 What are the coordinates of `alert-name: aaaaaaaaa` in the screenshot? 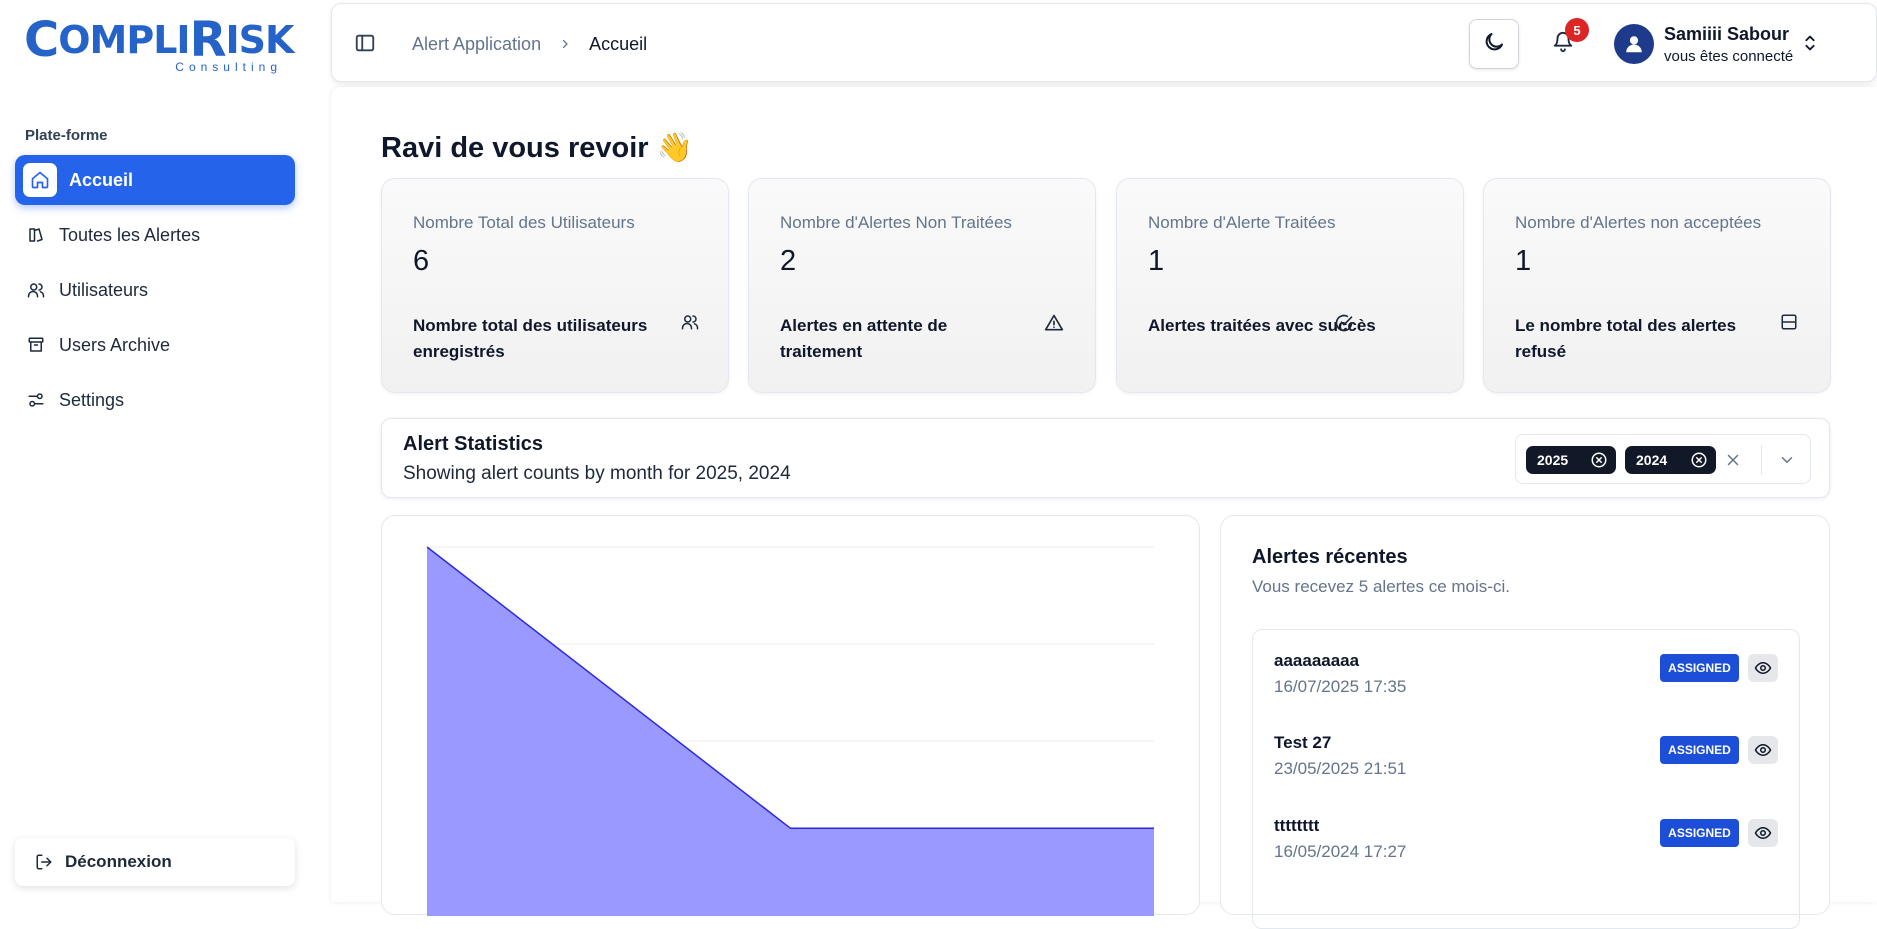 It's located at (1317, 660).